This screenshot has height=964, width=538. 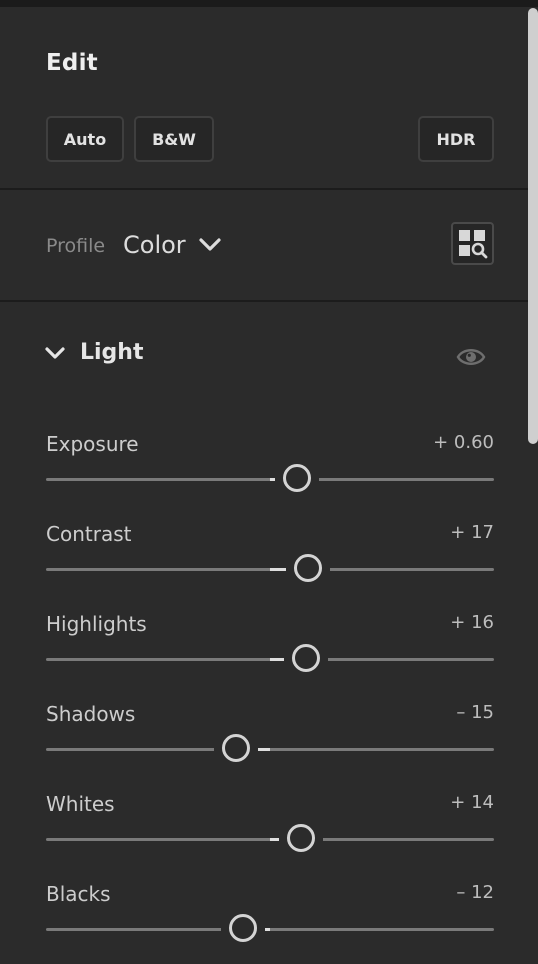 What do you see at coordinates (91, 714) in the screenshot?
I see `slider-label: Shadows` at bounding box center [91, 714].